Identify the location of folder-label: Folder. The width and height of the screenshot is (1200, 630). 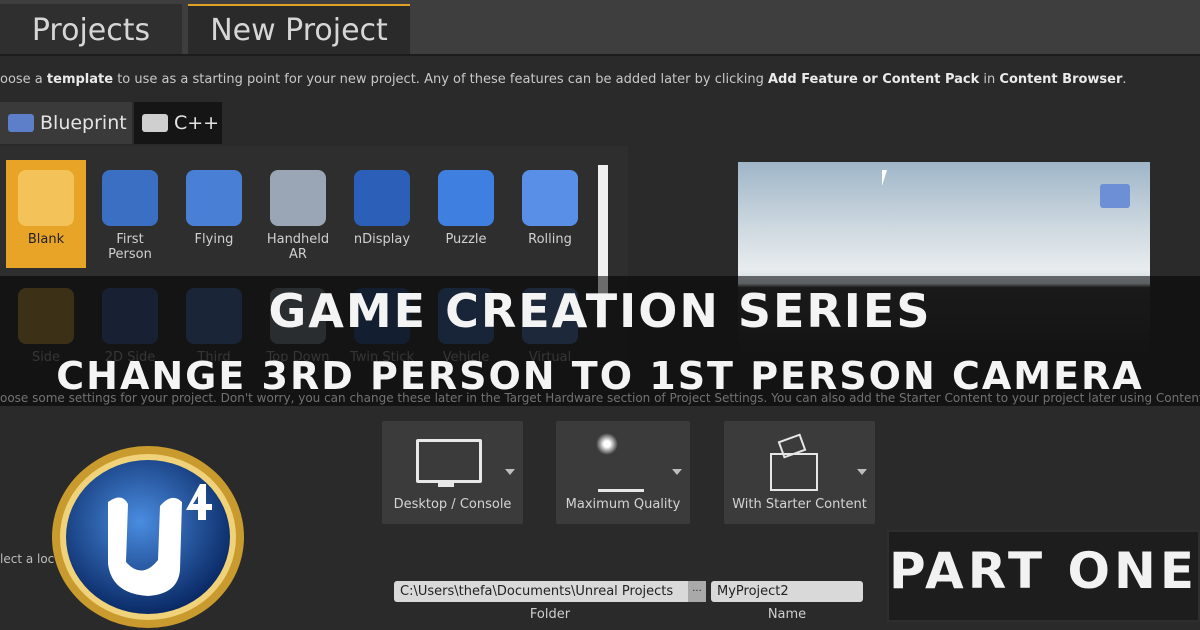
(550, 614).